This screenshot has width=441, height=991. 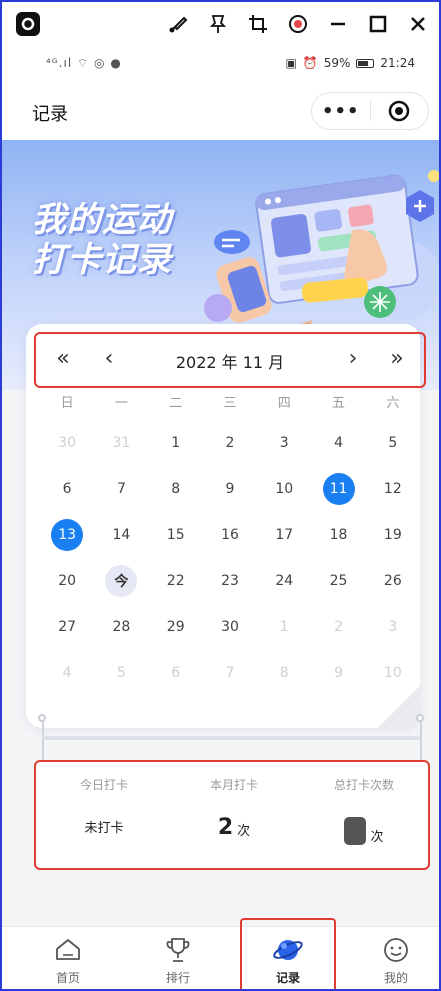 I want to click on tab-home: 首页, so click(x=68, y=960).